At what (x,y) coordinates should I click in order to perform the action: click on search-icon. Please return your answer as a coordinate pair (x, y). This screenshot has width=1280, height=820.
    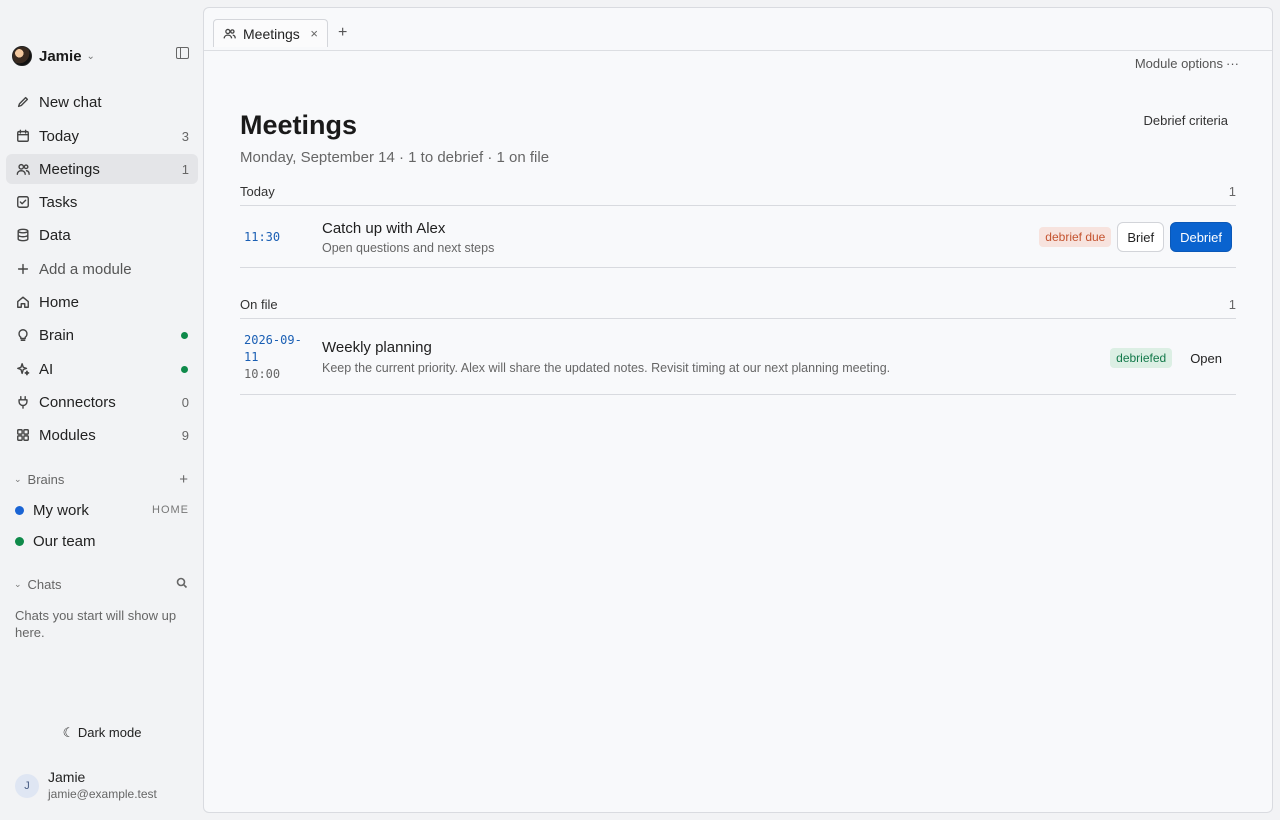
    Looking at the image, I should click on (182, 584).